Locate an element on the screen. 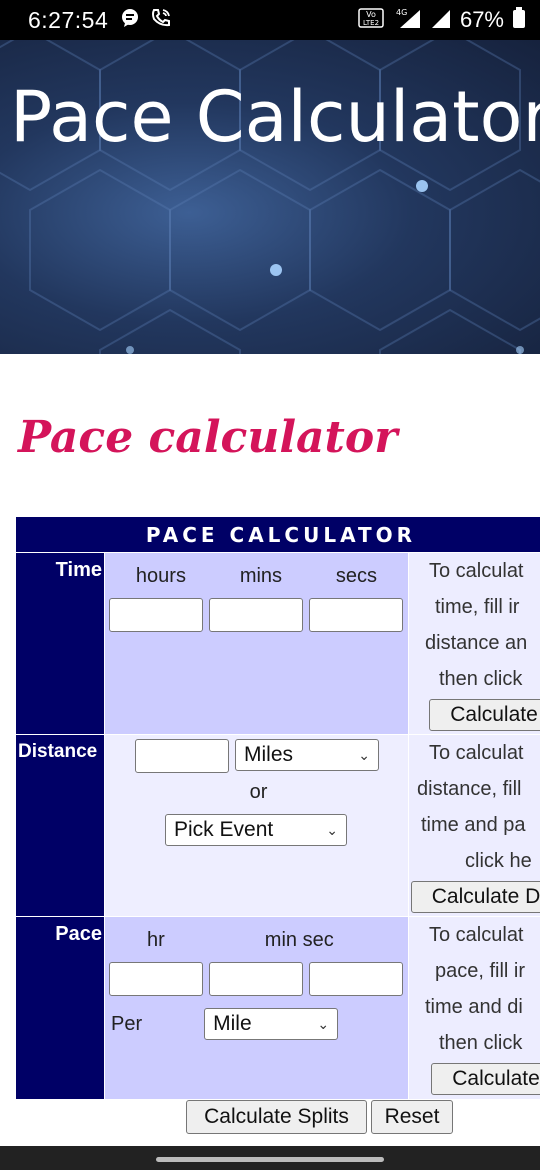 This screenshot has width=540, height=1170. distance-input is located at coordinates (182, 756).